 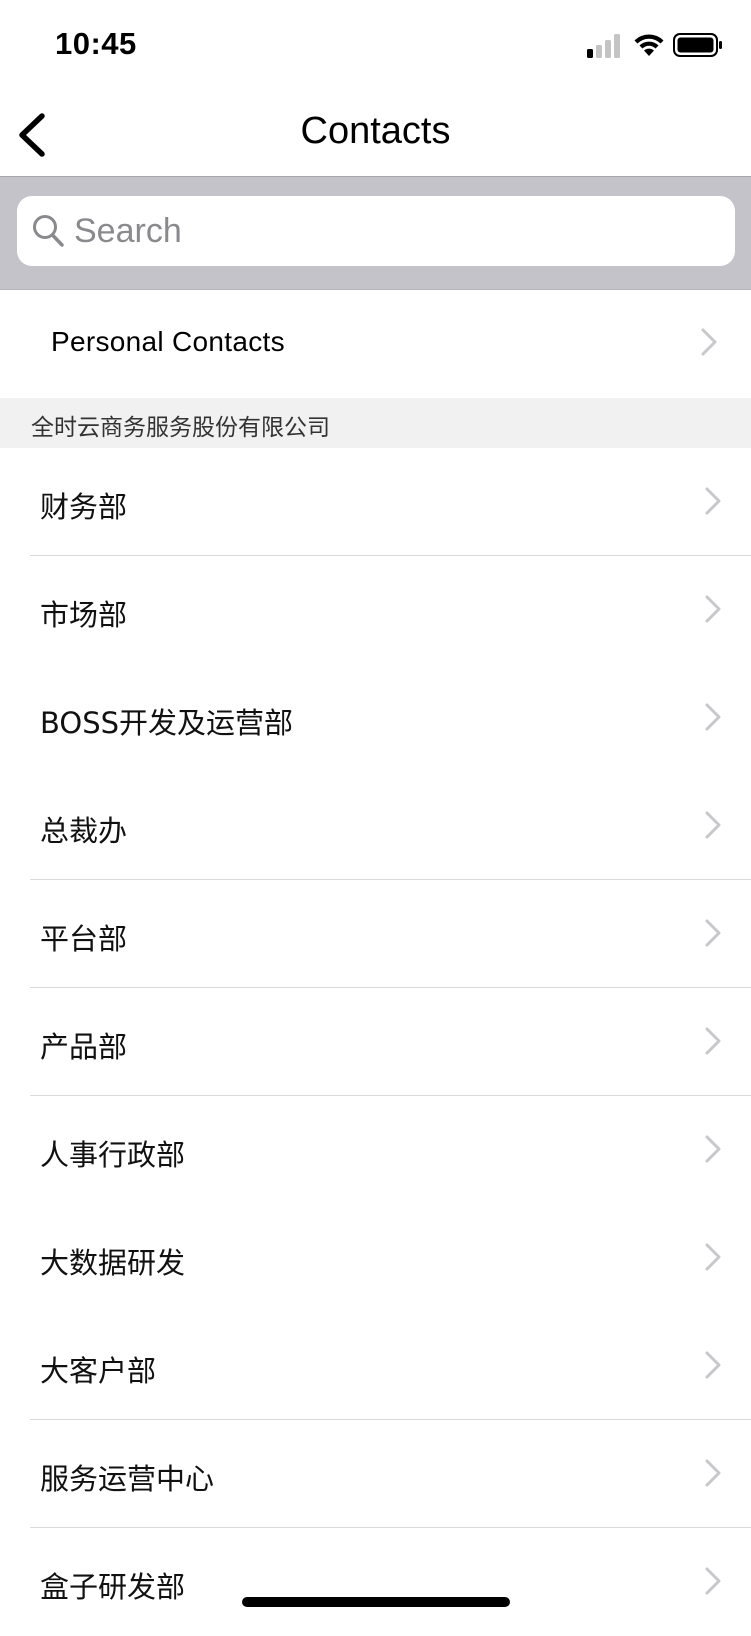 I want to click on department-label: 总裁办, so click(x=84, y=831).